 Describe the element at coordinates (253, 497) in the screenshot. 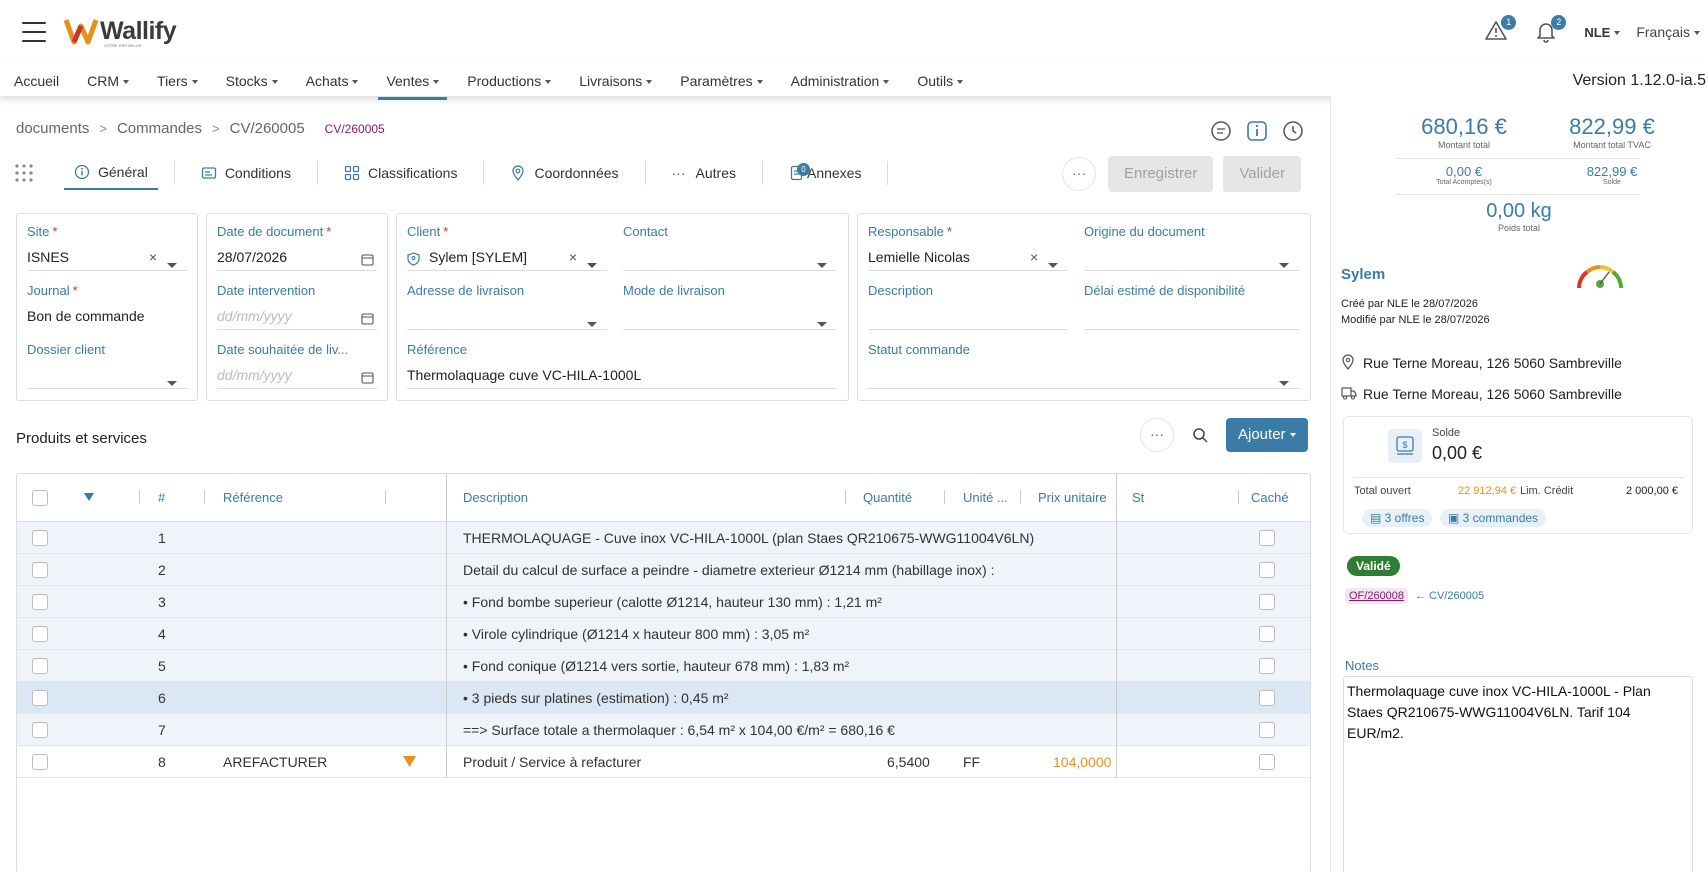

I see `col-reference: Référence` at that location.